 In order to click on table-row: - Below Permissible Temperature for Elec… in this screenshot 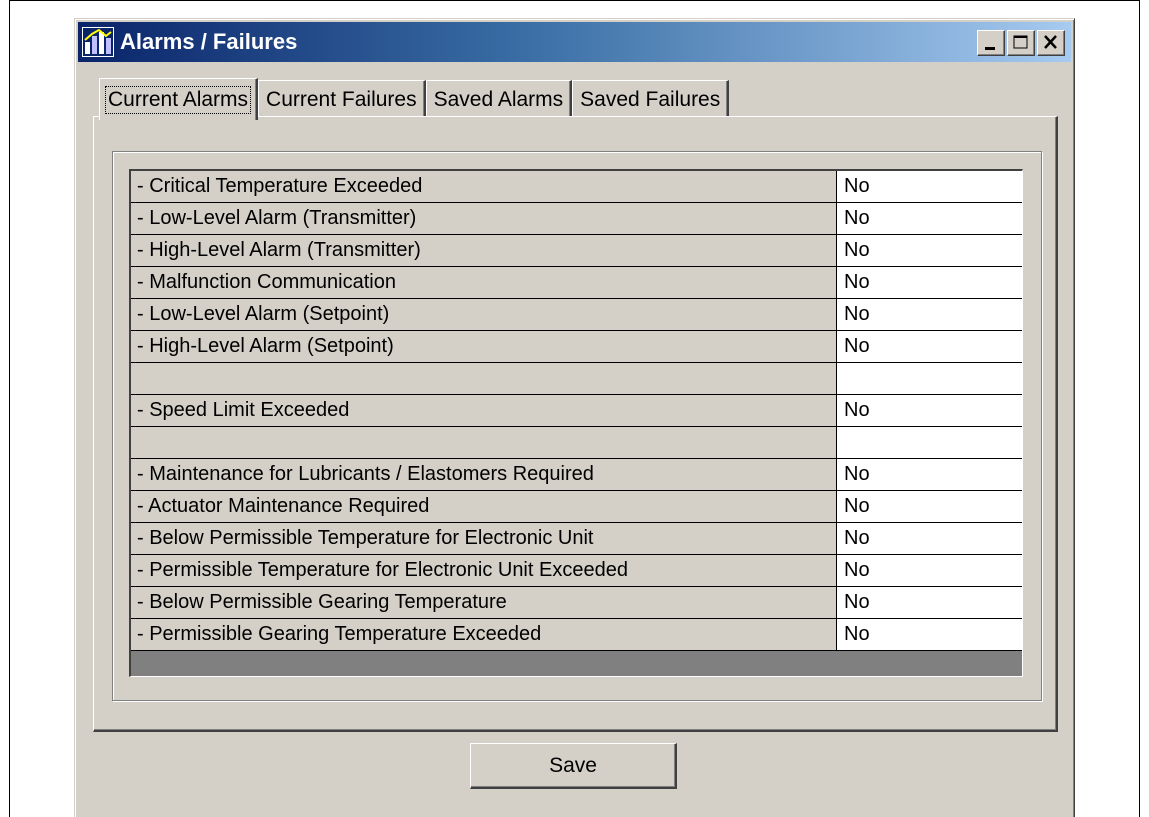, I will do `click(576, 539)`.